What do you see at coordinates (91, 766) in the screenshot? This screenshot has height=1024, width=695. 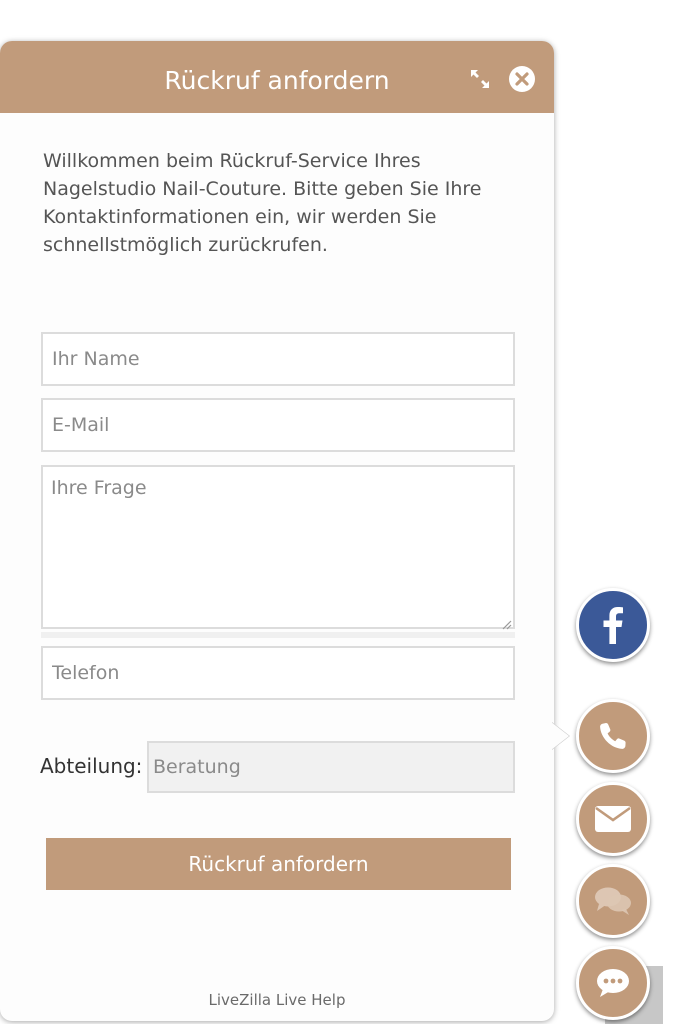 I see `department-label: Abteilung:` at bounding box center [91, 766].